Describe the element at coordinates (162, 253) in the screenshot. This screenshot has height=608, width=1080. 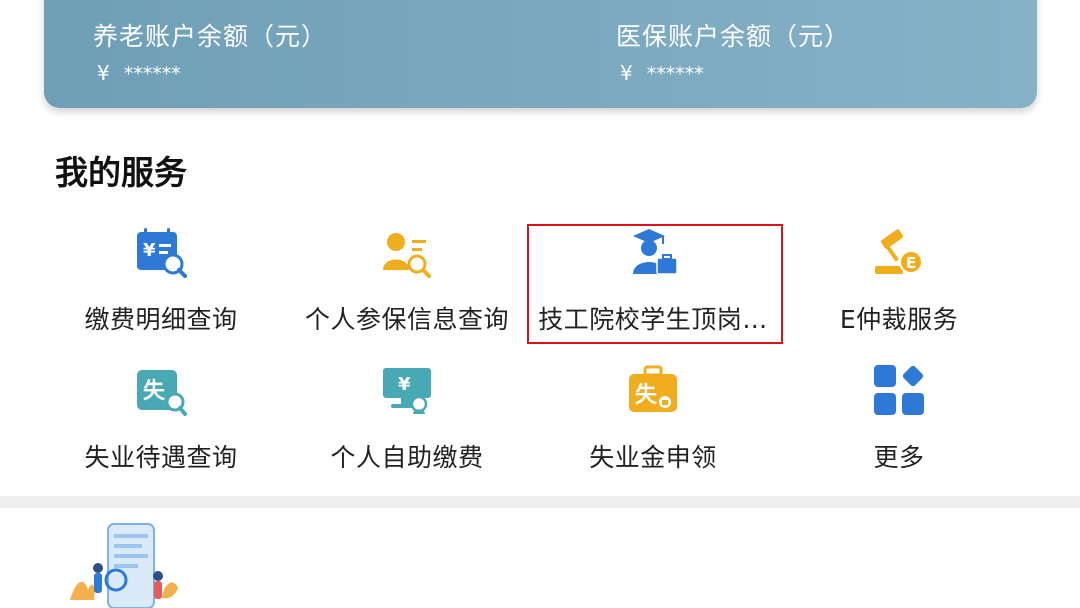
I see `payment-detail-query-icon: ¥` at that location.